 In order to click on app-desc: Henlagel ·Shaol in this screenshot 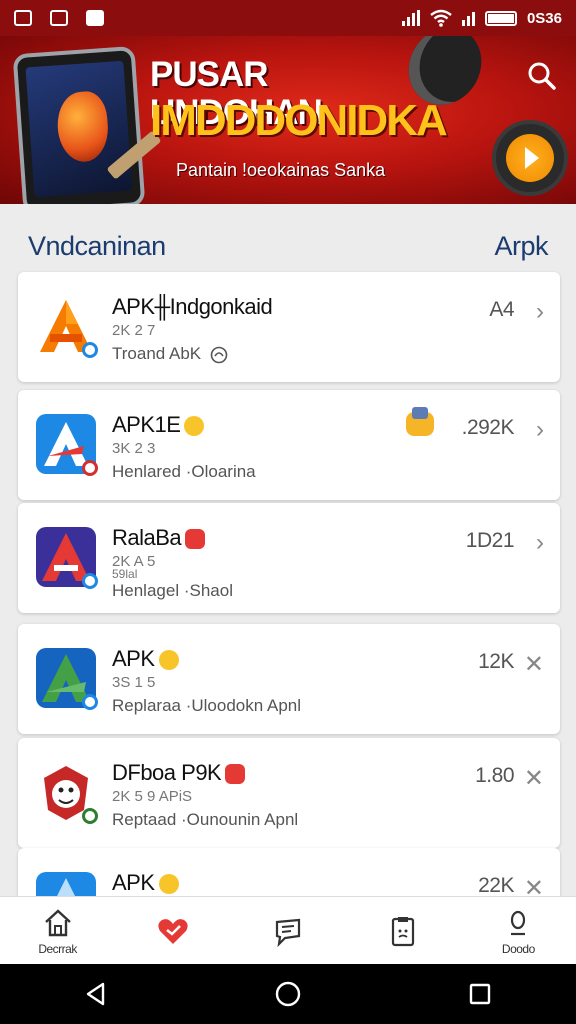, I will do `click(172, 590)`.